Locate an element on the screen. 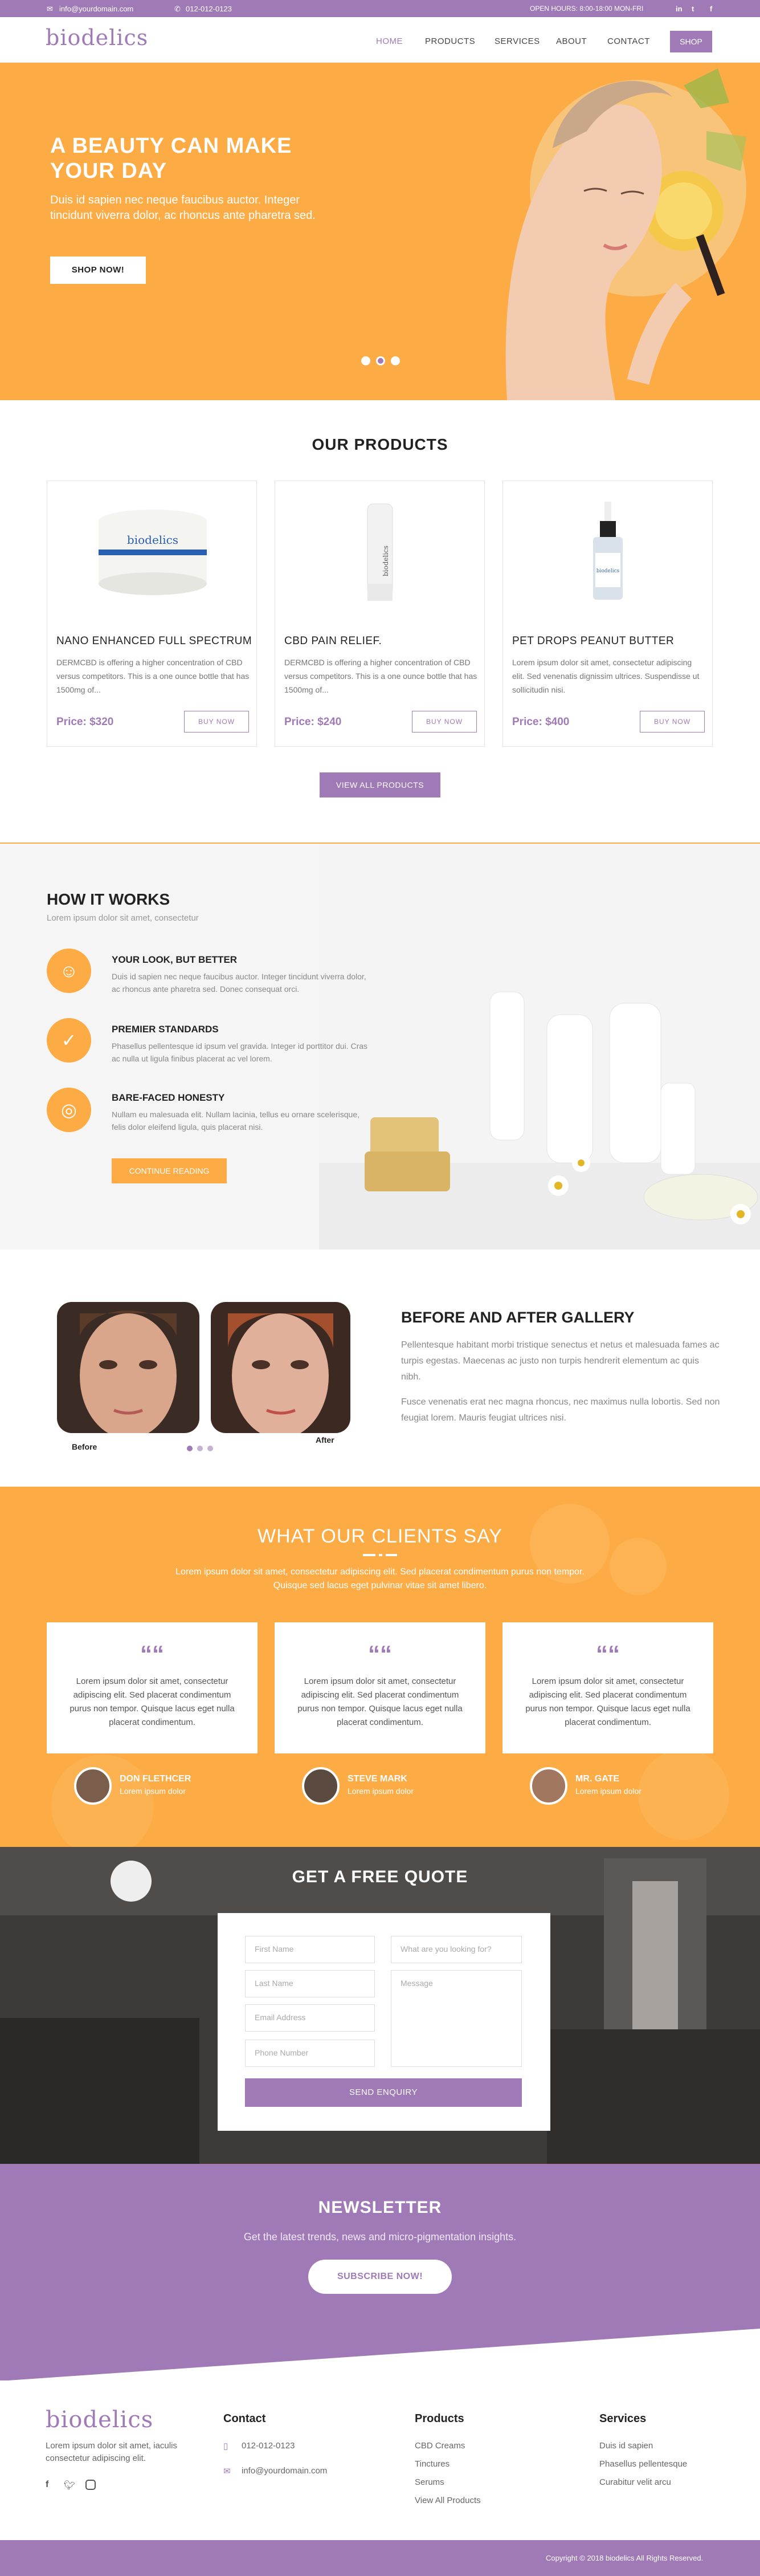 Image resolution: width=760 pixels, height=2576 pixels. twitter-icon: 🐦︎ is located at coordinates (69, 2485).